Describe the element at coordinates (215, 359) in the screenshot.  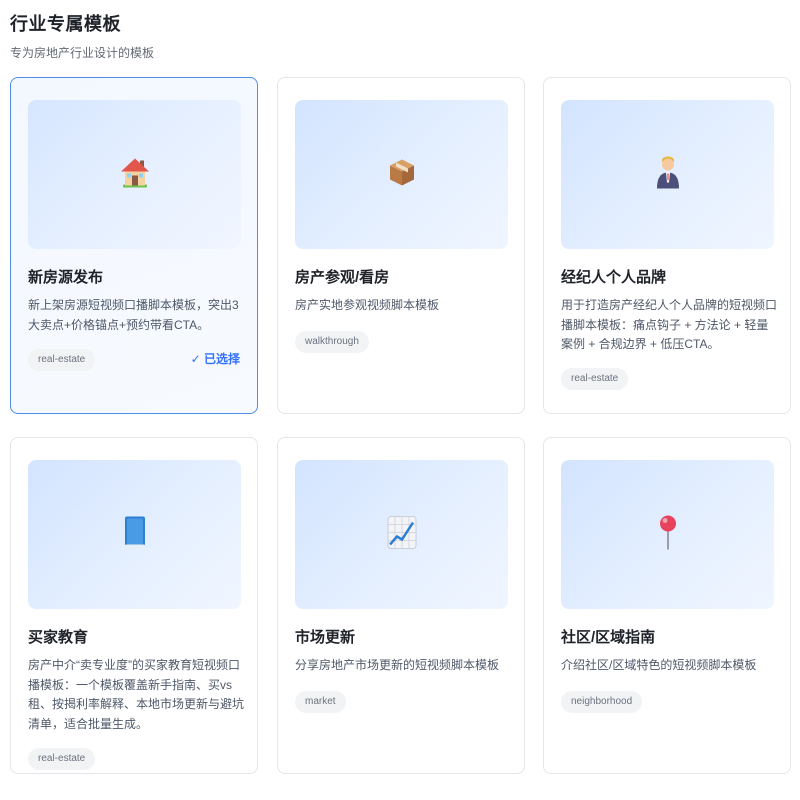
I see `selected-indicator: ✓ 已选择` at that location.